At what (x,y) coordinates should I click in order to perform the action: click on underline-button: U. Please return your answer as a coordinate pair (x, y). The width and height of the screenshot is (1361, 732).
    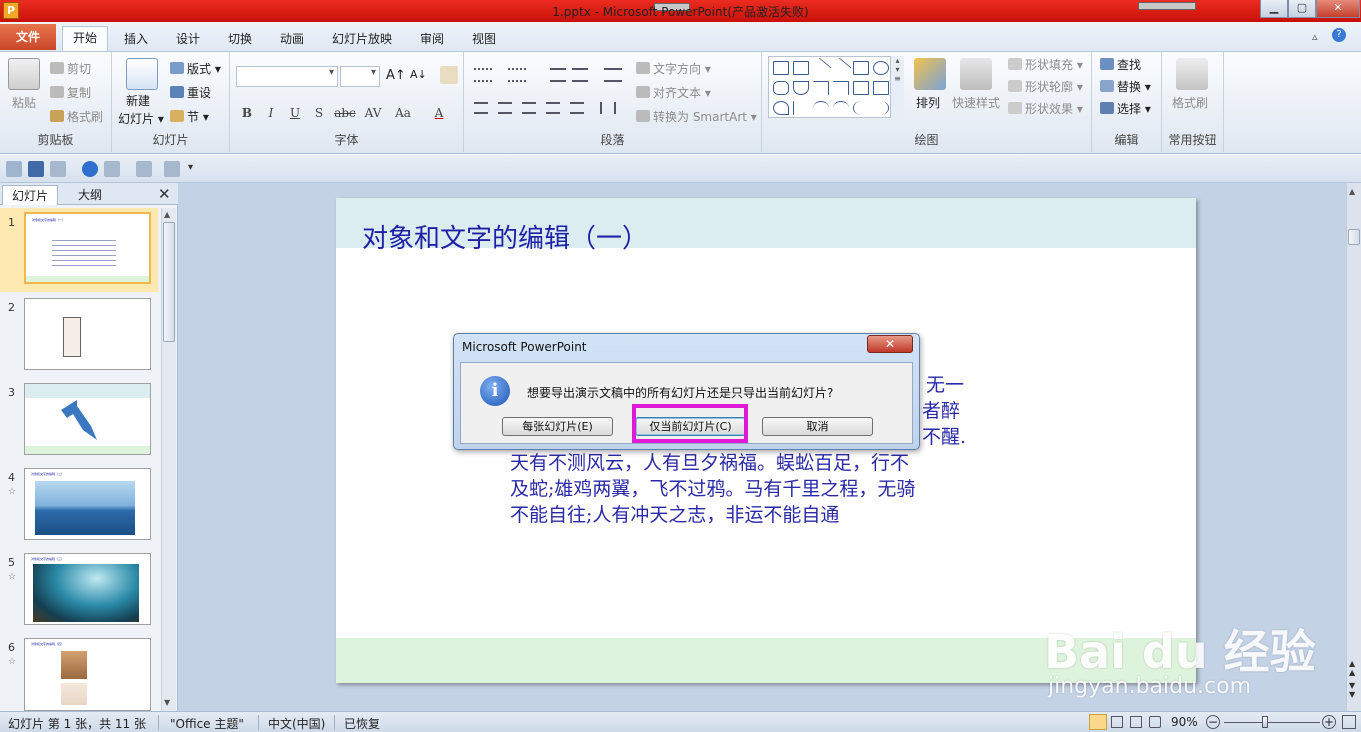
    Looking at the image, I should click on (295, 115).